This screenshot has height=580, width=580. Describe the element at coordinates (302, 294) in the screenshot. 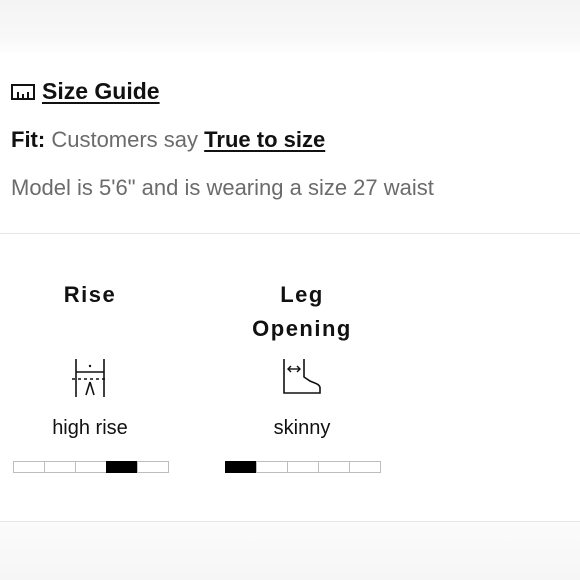

I see `leg-opening-title-line: Leg` at that location.